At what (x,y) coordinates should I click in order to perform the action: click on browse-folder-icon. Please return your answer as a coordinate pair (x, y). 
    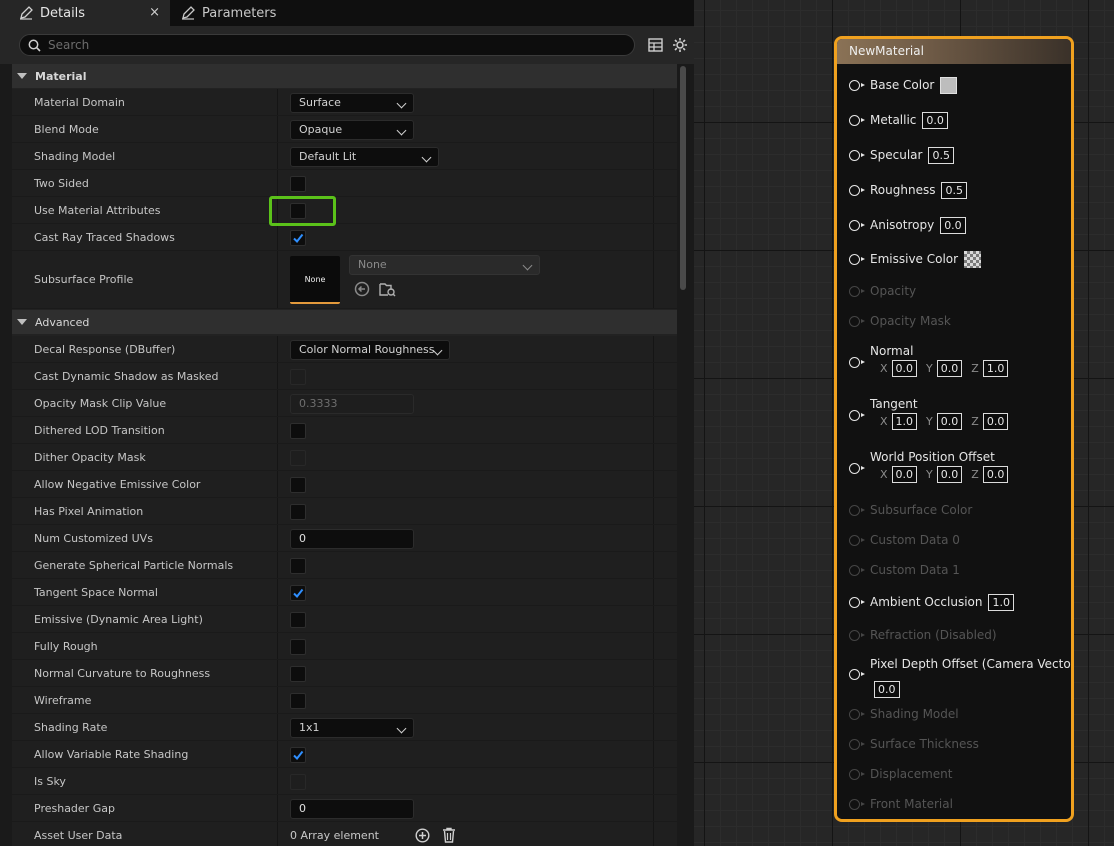
    Looking at the image, I should click on (387, 289).